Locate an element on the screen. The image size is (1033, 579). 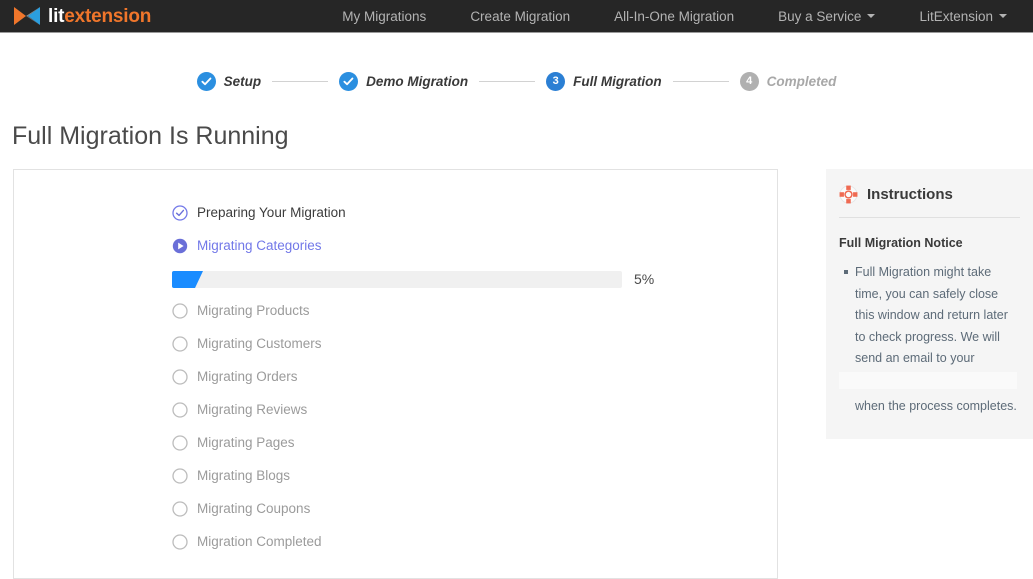
page-title: Full Migration Is Running is located at coordinates (150, 136).